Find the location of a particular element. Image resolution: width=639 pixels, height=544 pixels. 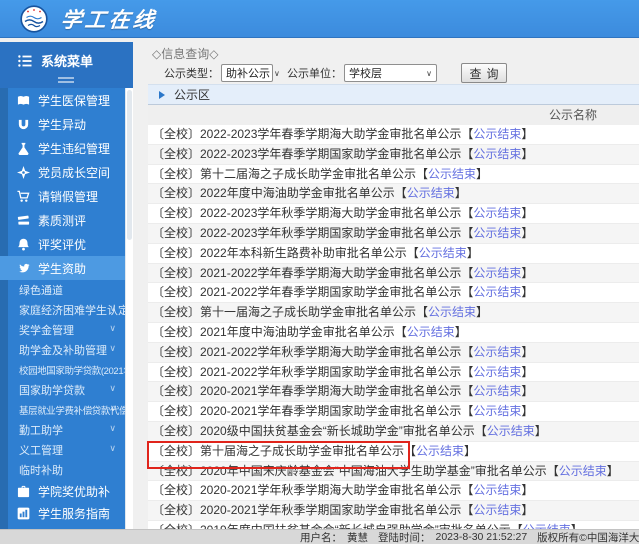

list-item: 〔全校〕2020-2021学年春季学期海大助学金审批名单公示【公示结束】 is located at coordinates (393, 392).